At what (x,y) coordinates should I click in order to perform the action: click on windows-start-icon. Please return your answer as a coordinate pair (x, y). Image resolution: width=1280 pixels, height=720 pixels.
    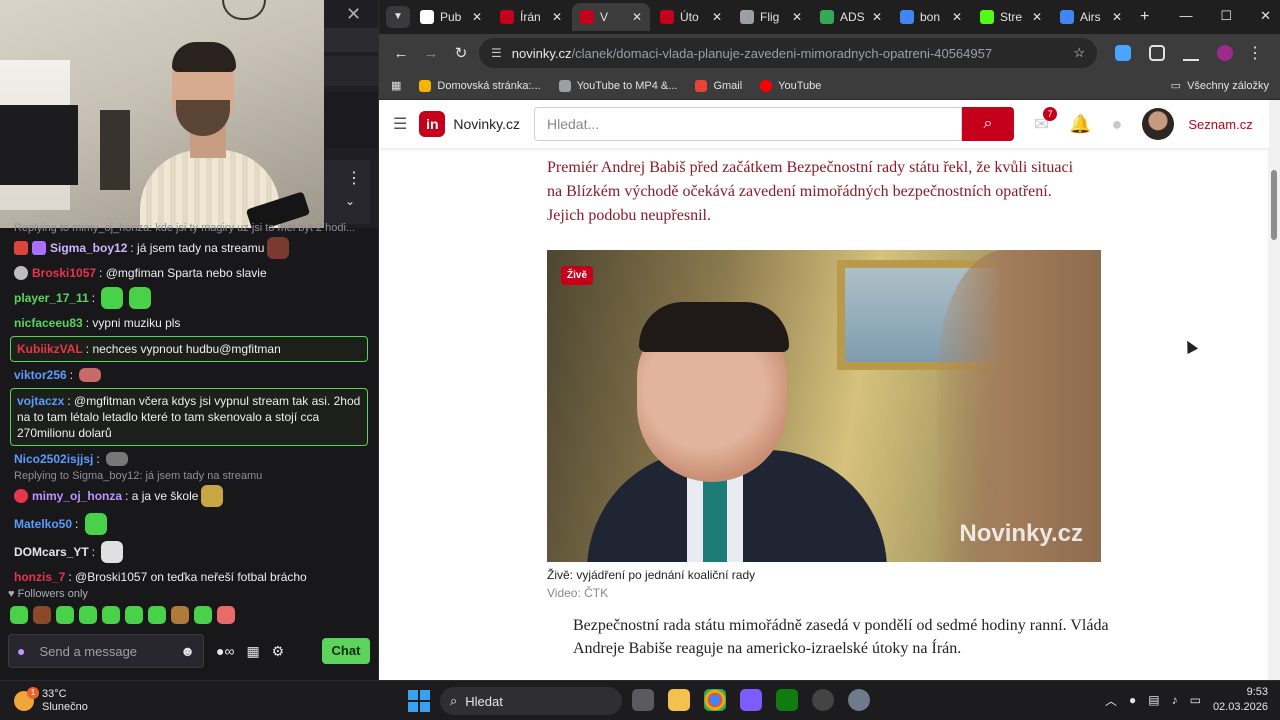
    Looking at the image, I should click on (419, 701).